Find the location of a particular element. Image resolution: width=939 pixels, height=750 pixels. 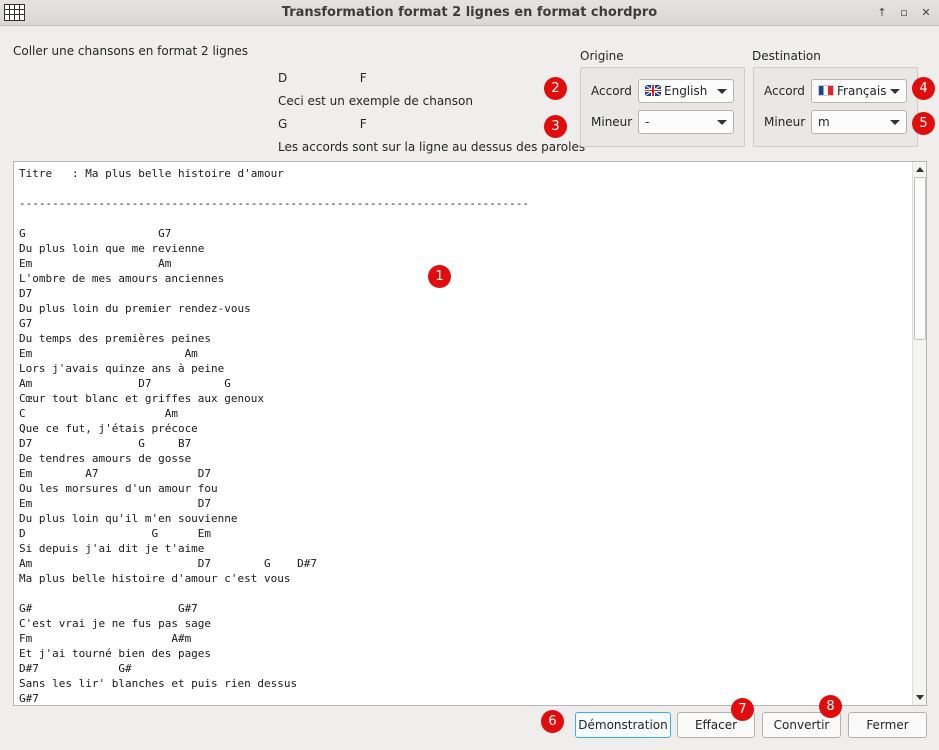

annotation-badge-2: 2 is located at coordinates (555, 88).